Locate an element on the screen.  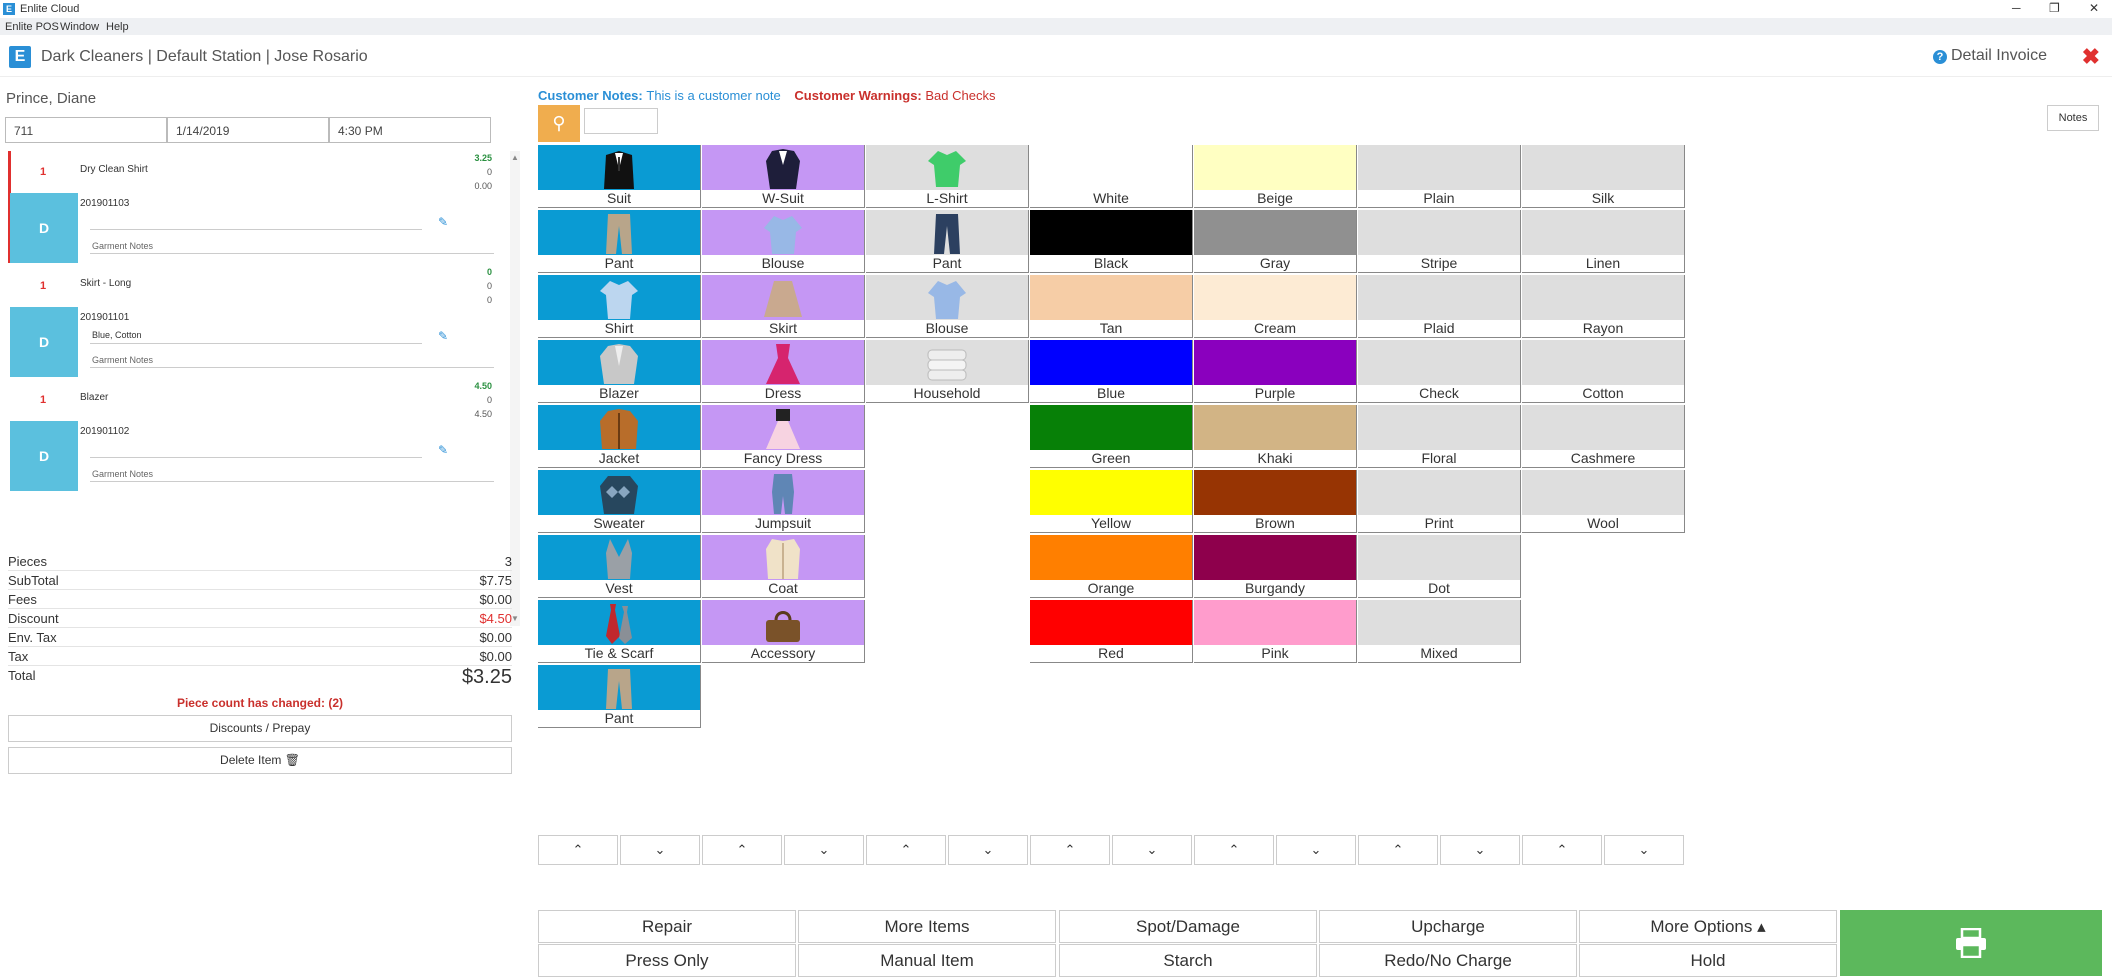
restore-button: ❐ is located at coordinates (2054, 8).